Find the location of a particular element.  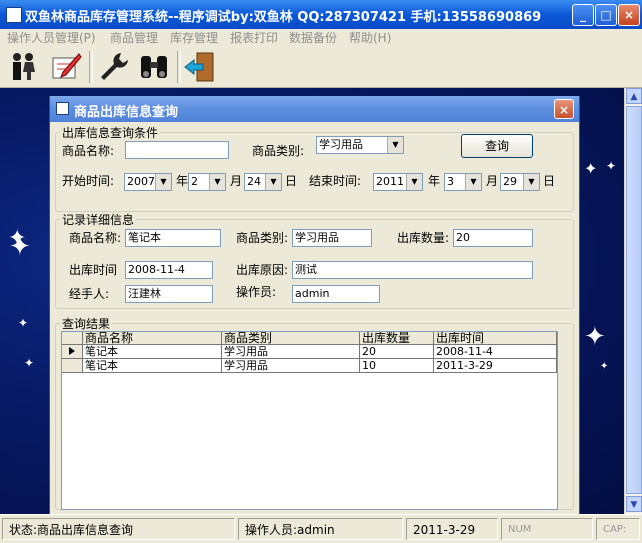

scroll-down-icon: ▼ is located at coordinates (634, 504).